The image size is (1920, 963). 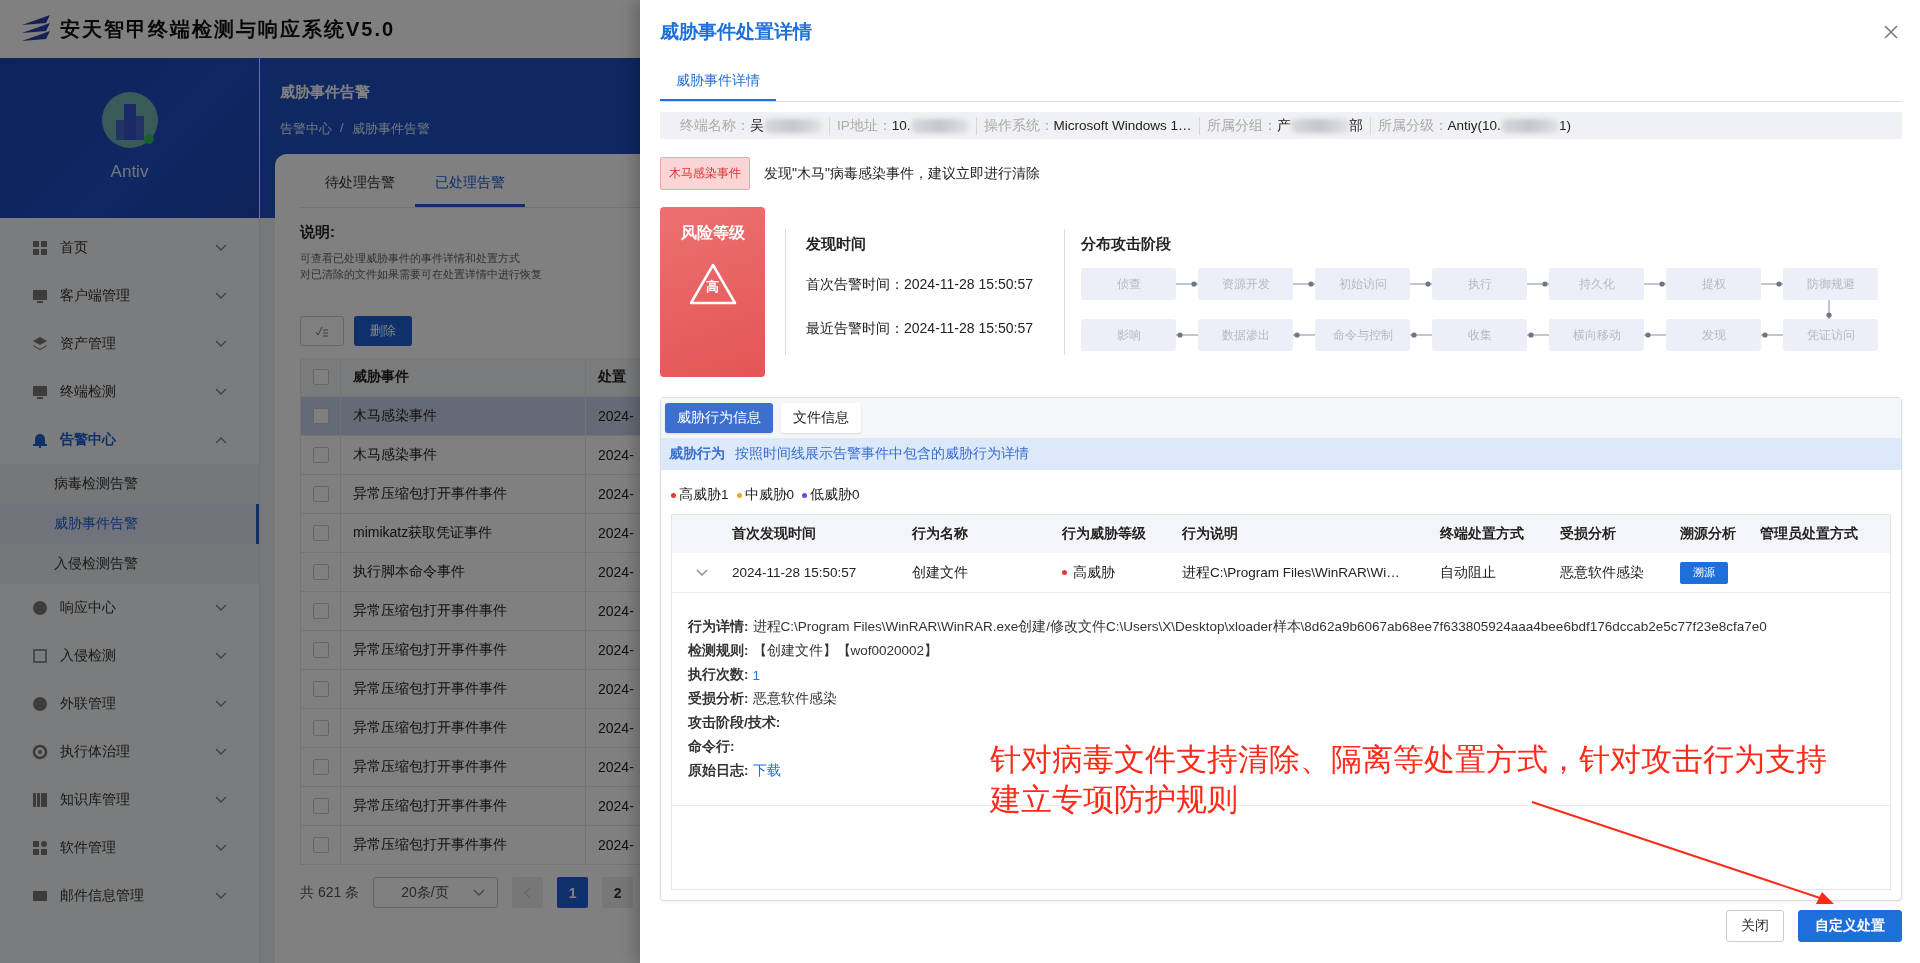 What do you see at coordinates (573, 892) in the screenshot?
I see `page-button: 1` at bounding box center [573, 892].